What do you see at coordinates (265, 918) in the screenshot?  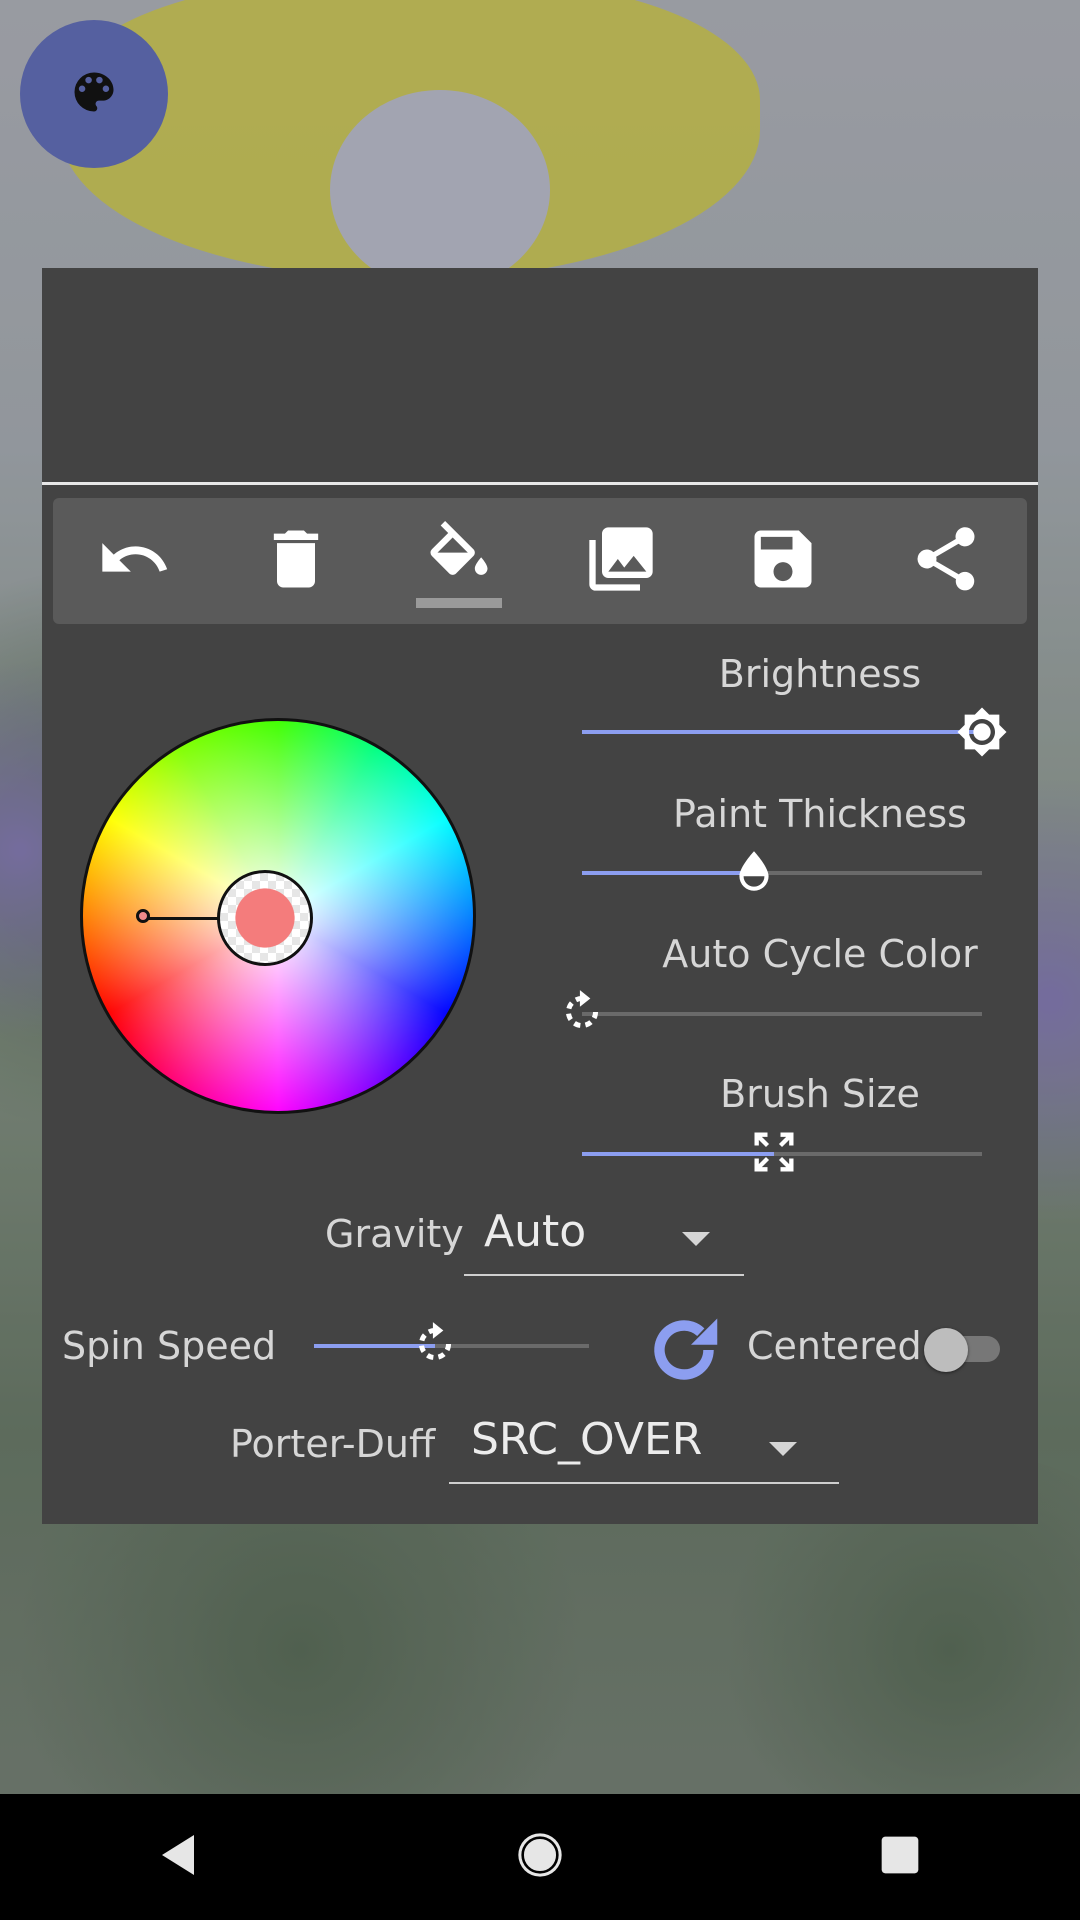 I see `selected-color-swatch` at bounding box center [265, 918].